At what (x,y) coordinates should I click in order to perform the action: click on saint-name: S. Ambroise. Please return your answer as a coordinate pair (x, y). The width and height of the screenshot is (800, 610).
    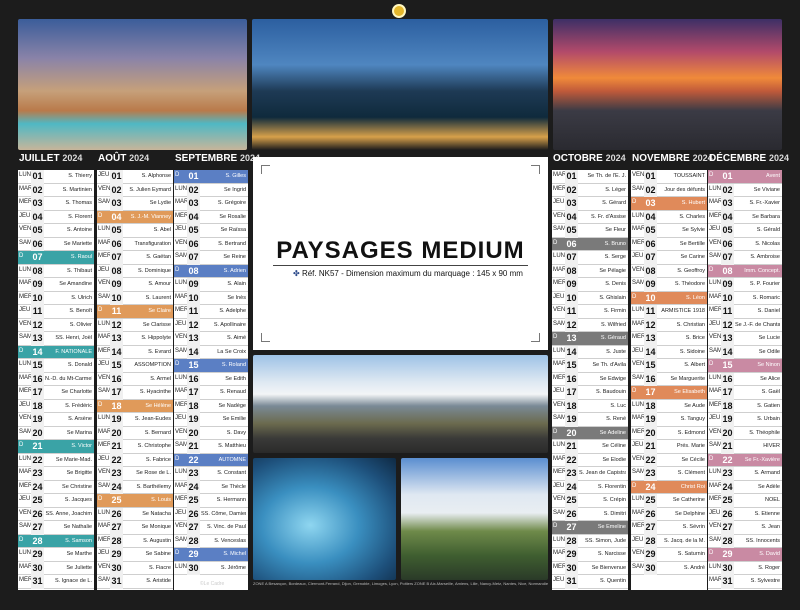
    Looking at the image, I should click on (765, 257).